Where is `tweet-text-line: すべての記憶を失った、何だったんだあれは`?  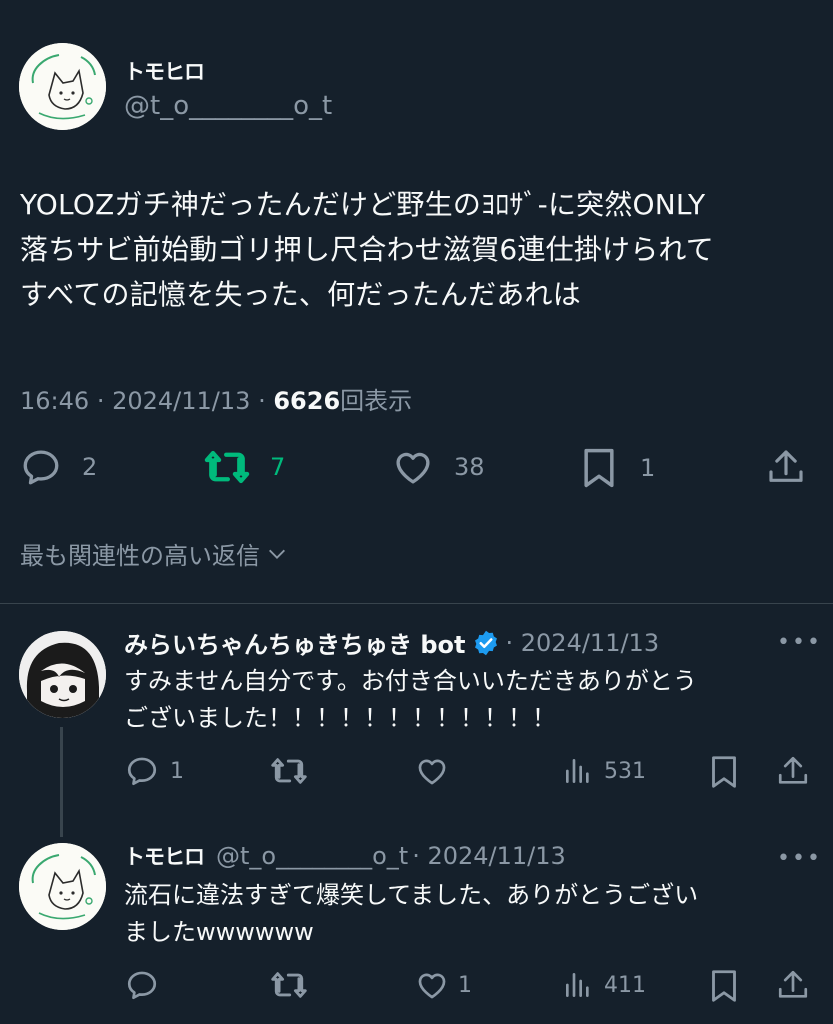
tweet-text-line: すべての記憶を失った、何だったんだあれは is located at coordinates (300, 294).